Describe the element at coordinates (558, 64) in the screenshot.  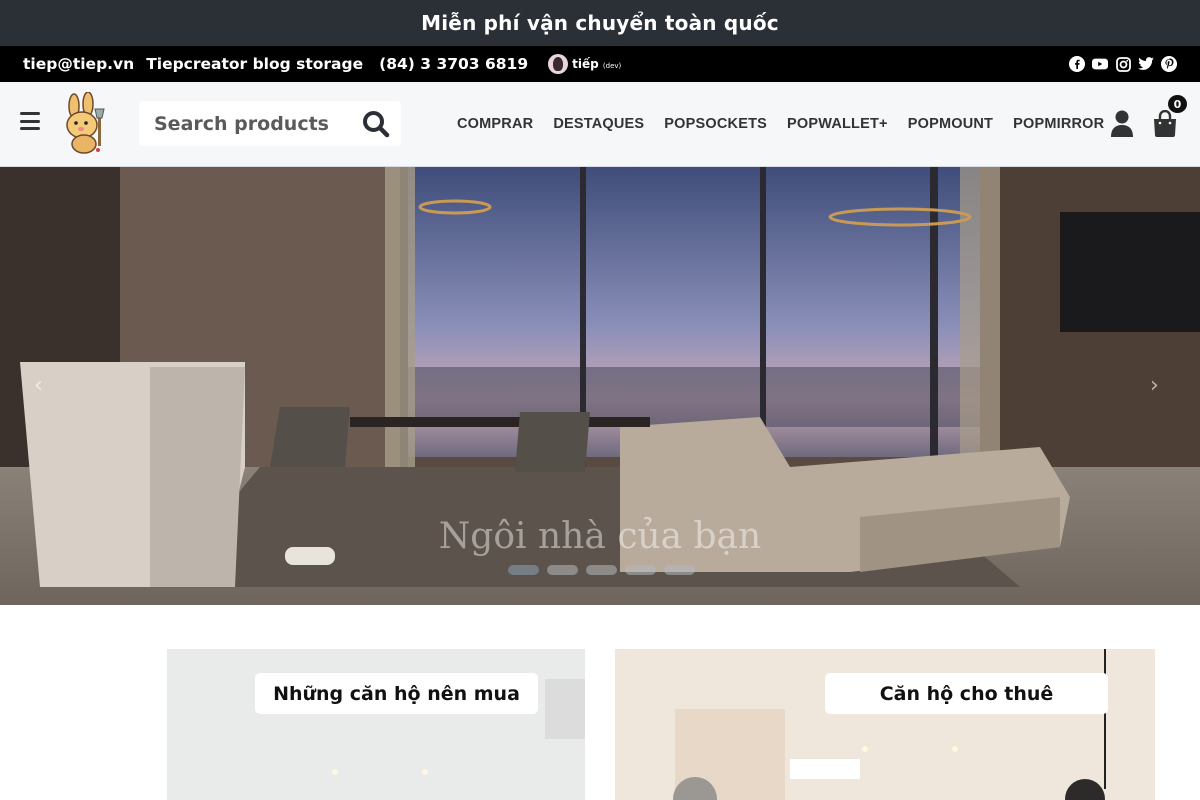
I see `avatar` at that location.